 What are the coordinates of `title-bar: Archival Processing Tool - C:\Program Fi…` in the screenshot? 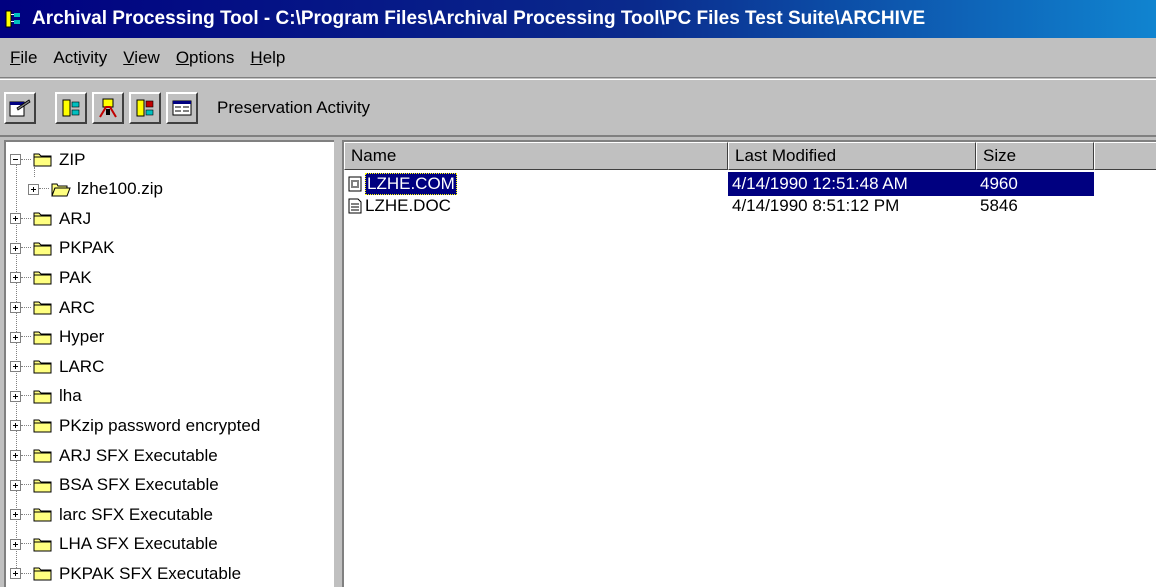 It's located at (578, 19).